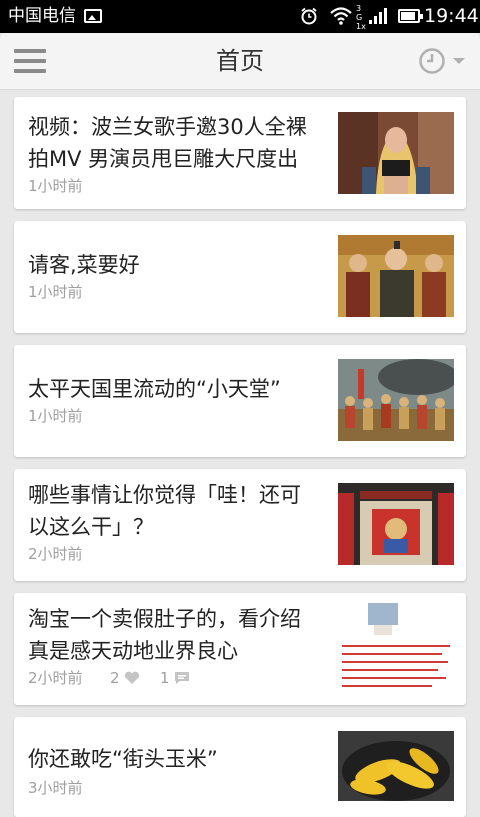 Image resolution: width=480 pixels, height=817 pixels. What do you see at coordinates (341, 16) in the screenshot?
I see `wifi-icon` at bounding box center [341, 16].